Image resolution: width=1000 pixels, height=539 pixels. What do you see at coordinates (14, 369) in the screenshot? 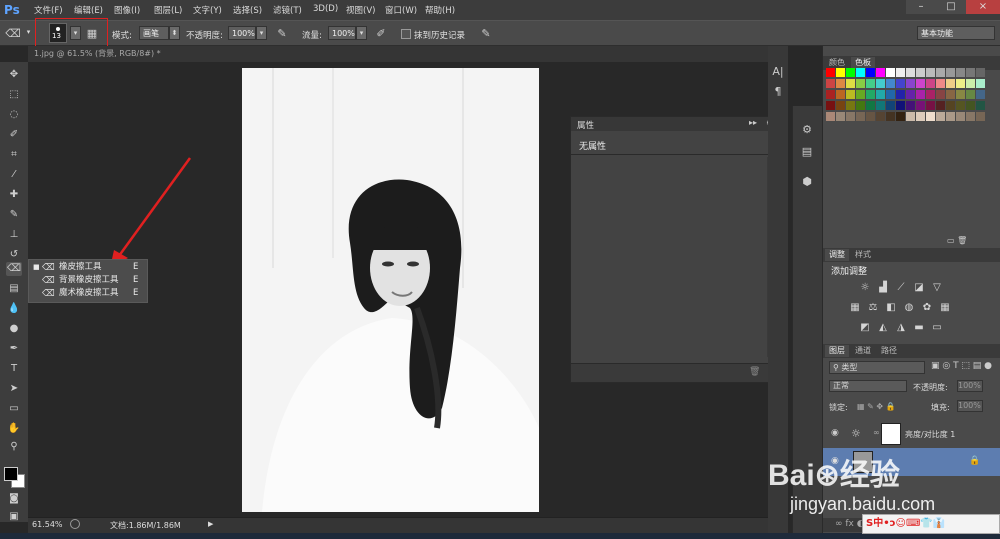
I see `type-tool-icon: T` at bounding box center [14, 369].